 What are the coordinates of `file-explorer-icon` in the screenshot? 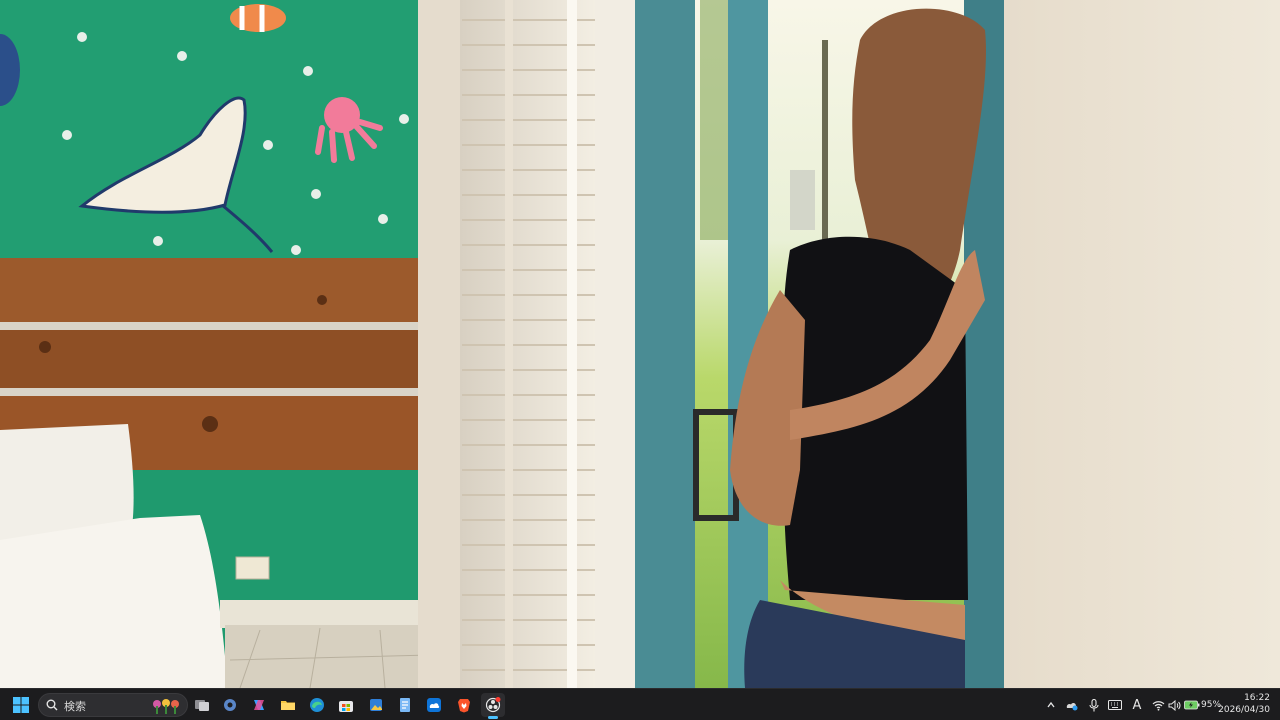 It's located at (288, 705).